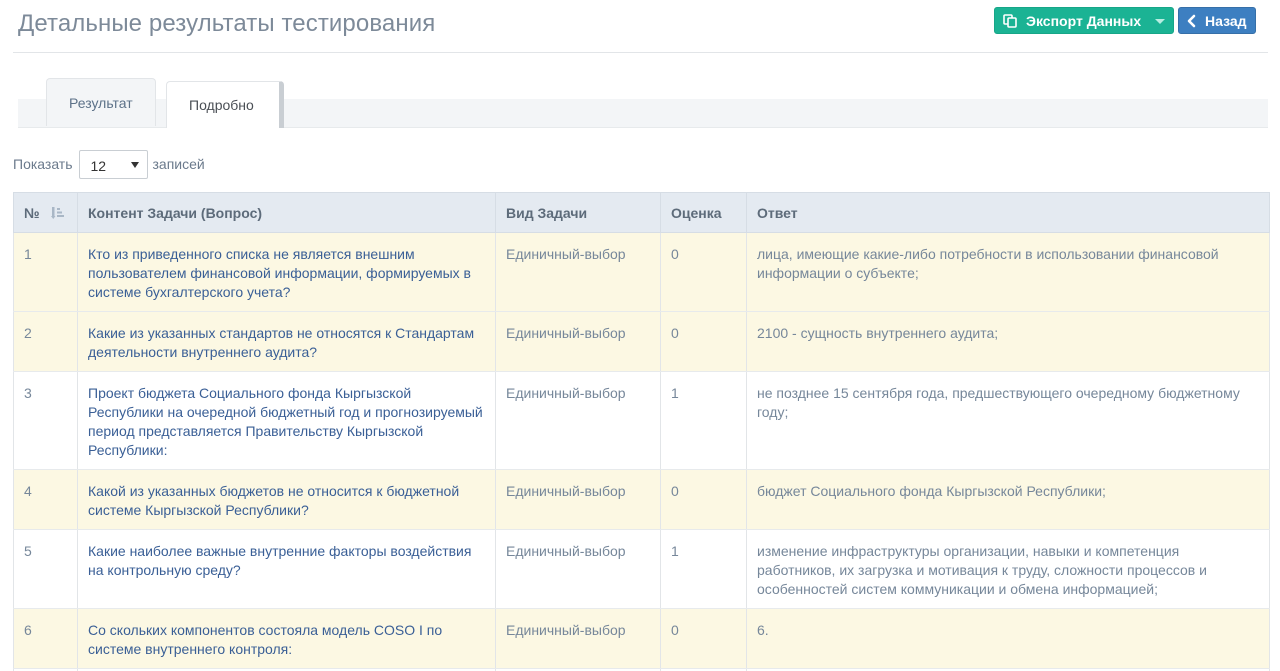 The width and height of the screenshot is (1280, 671). What do you see at coordinates (221, 105) in the screenshot?
I see `tab-detail-label: Подробно` at bounding box center [221, 105].